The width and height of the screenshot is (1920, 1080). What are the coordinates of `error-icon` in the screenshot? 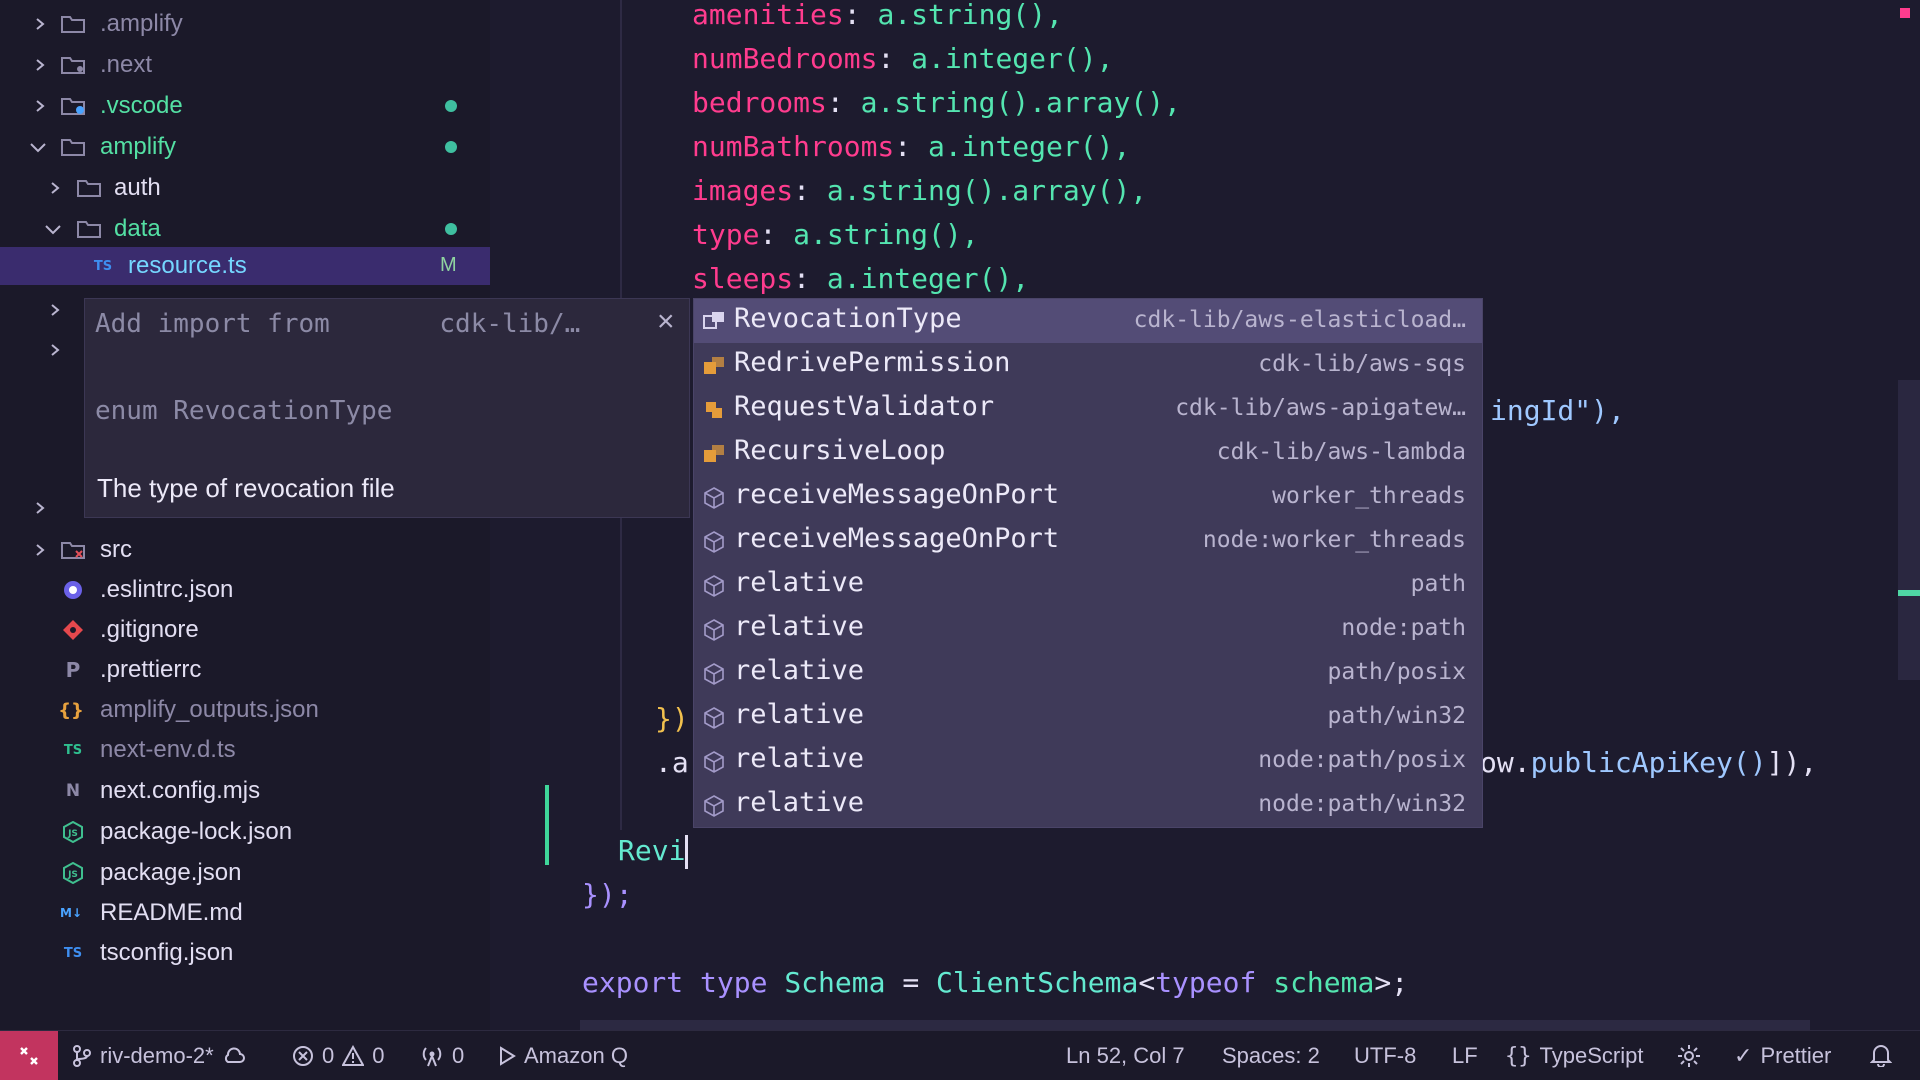 It's located at (303, 1056).